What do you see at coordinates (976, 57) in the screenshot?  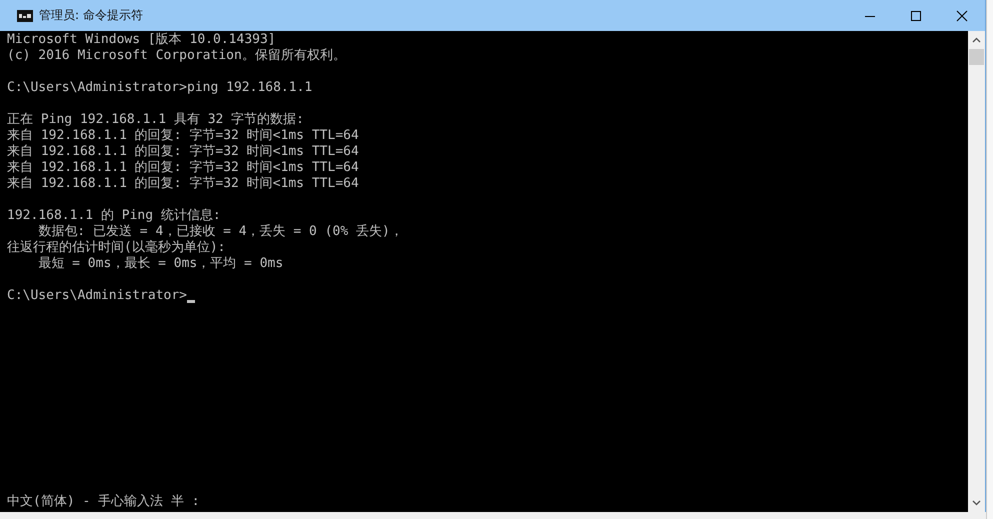 I see `scroll-thumb` at bounding box center [976, 57].